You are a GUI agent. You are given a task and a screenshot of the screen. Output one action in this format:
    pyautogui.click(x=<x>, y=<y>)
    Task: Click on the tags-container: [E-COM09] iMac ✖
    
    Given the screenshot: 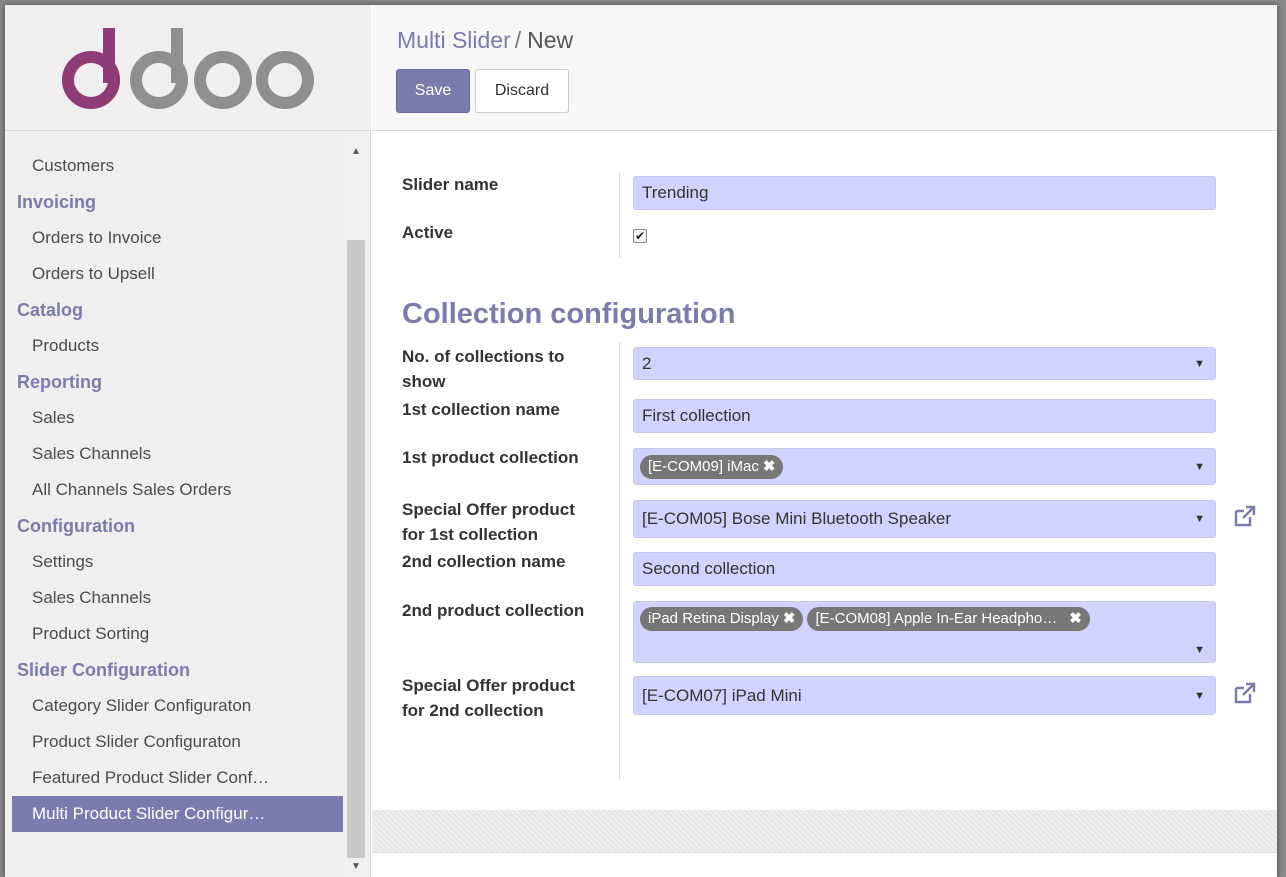 What is the action you would take?
    pyautogui.click(x=713, y=467)
    